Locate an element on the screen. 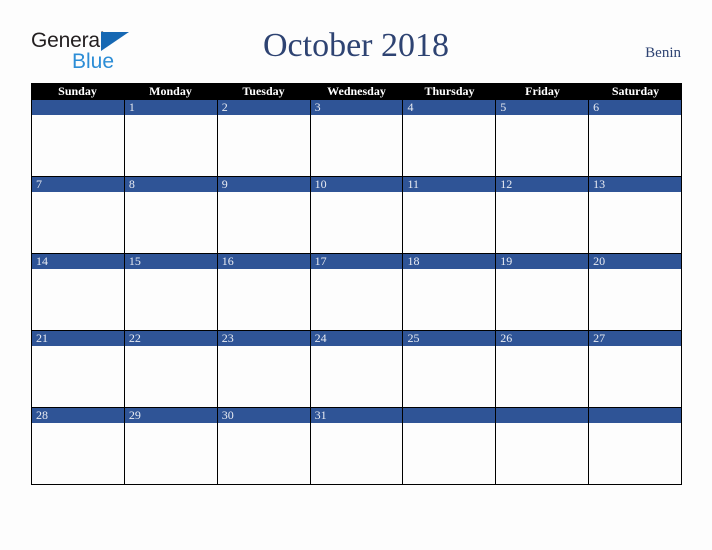 The width and height of the screenshot is (712, 550). day-cell: 13 is located at coordinates (636, 215).